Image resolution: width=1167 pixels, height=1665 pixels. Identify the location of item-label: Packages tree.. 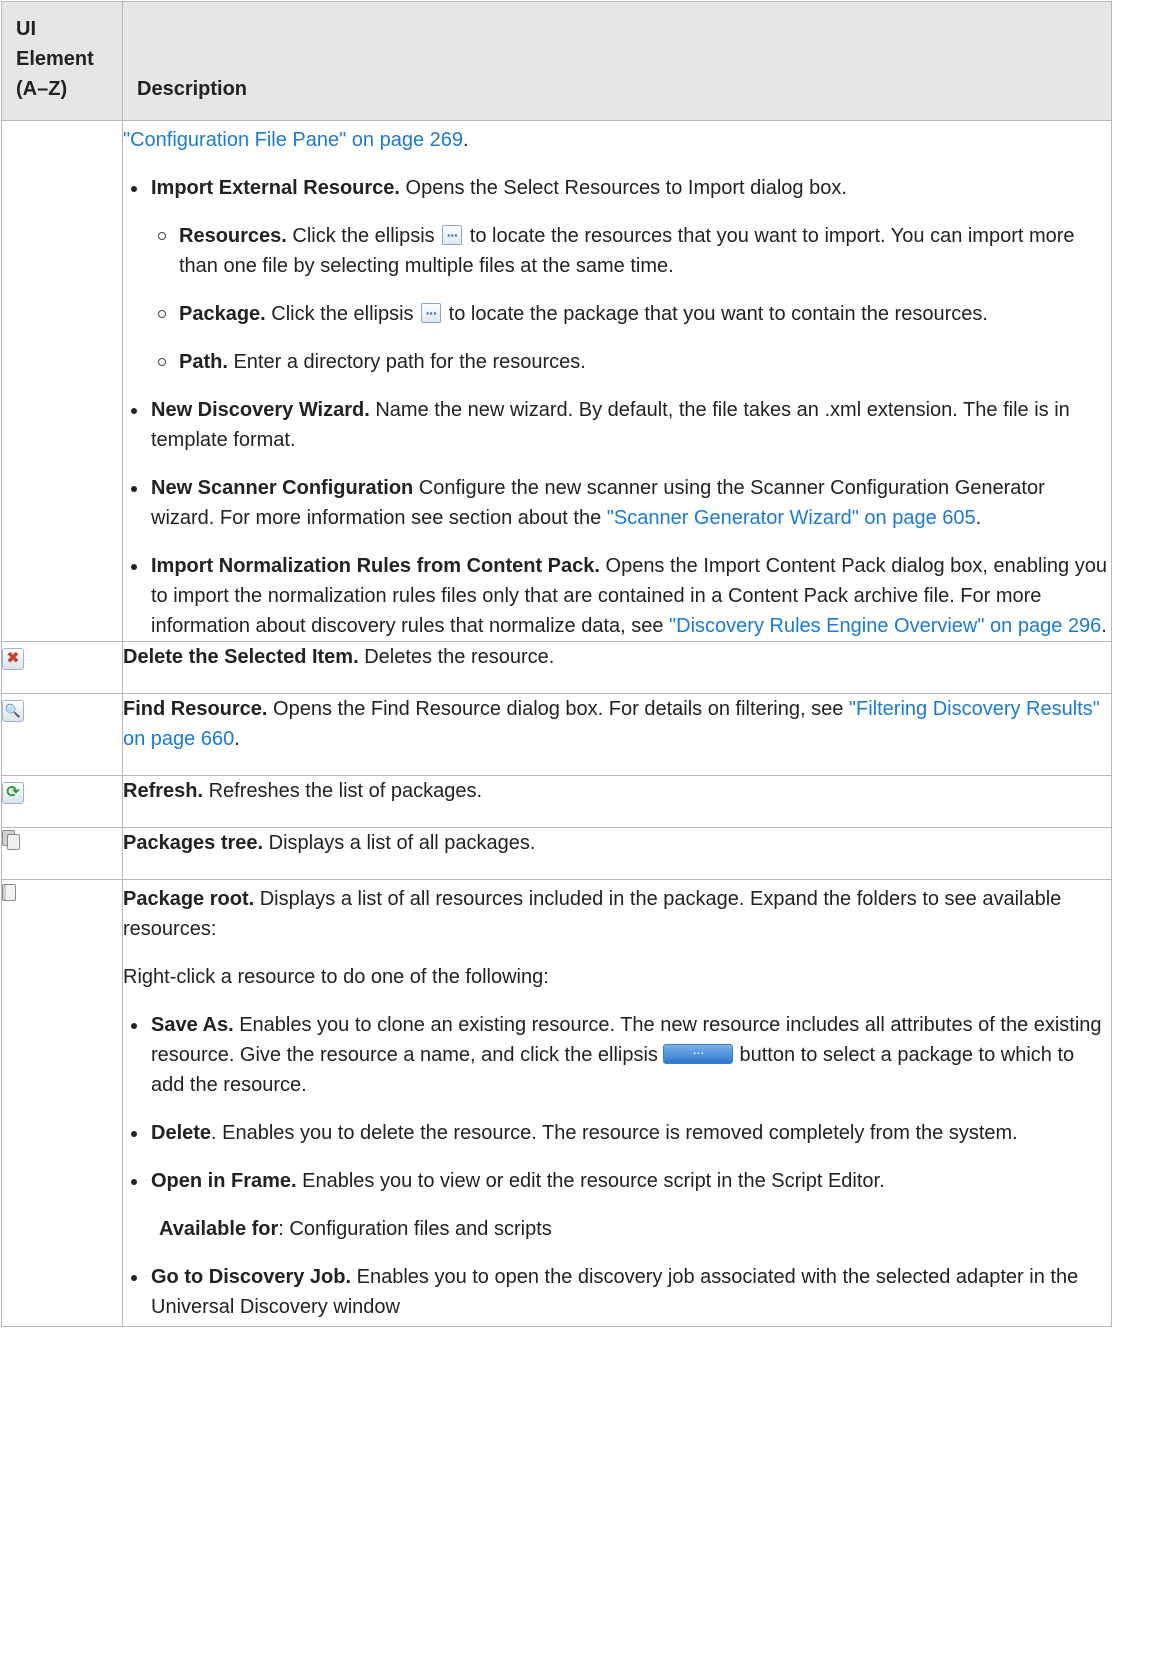
(193, 843).